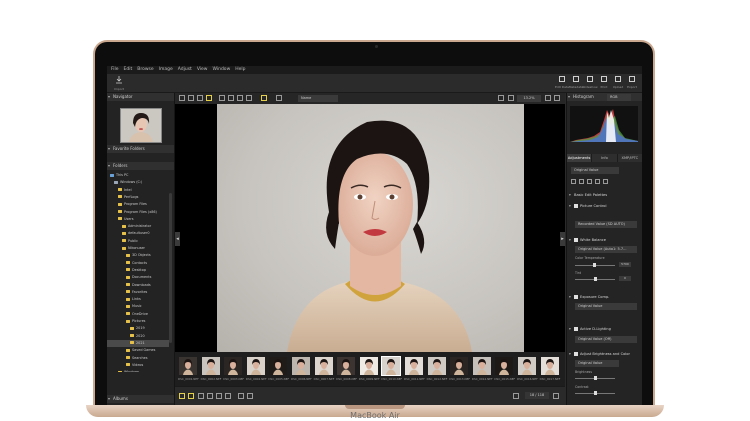 Image resolution: width=750 pixels, height=421 pixels. I want to click on picture-control-select: Recorded Value (SD AUTO), so click(606, 224).